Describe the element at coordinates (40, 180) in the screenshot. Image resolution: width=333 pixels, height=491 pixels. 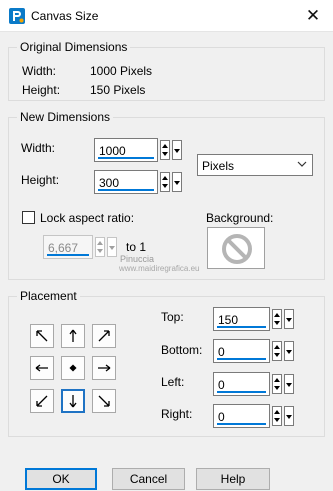
I see `new-height-label: Height:` at that location.